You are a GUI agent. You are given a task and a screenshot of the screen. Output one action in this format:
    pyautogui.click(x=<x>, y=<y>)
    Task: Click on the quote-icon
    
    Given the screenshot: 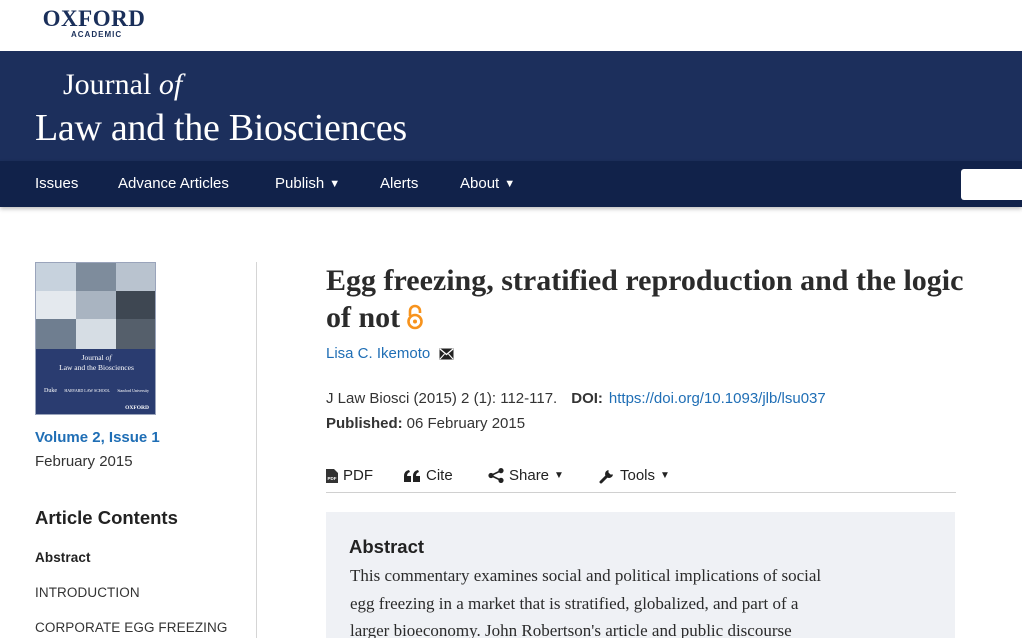 What is the action you would take?
    pyautogui.click(x=412, y=475)
    